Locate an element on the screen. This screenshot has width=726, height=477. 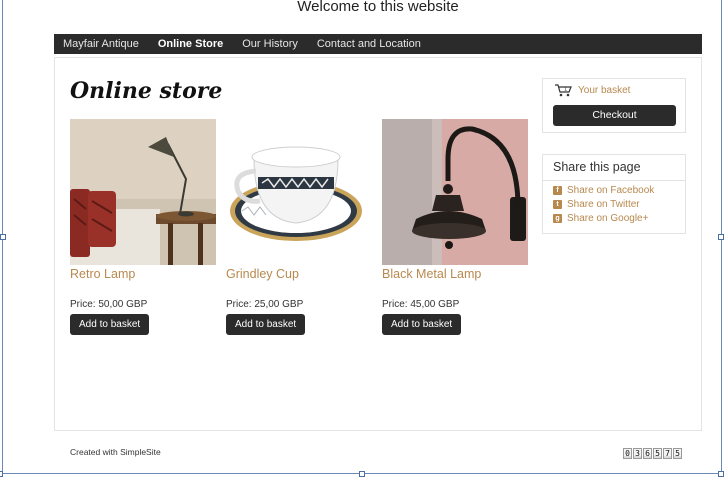
resize-handle-bottom-right is located at coordinates (721, 474).